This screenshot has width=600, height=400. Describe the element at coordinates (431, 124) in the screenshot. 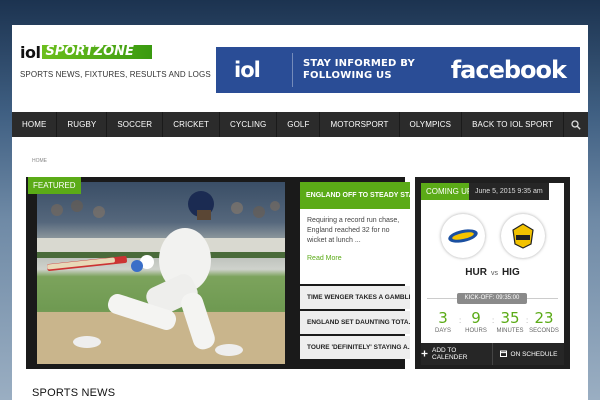

I see `nav-item-olympics: OLYMPICS` at that location.